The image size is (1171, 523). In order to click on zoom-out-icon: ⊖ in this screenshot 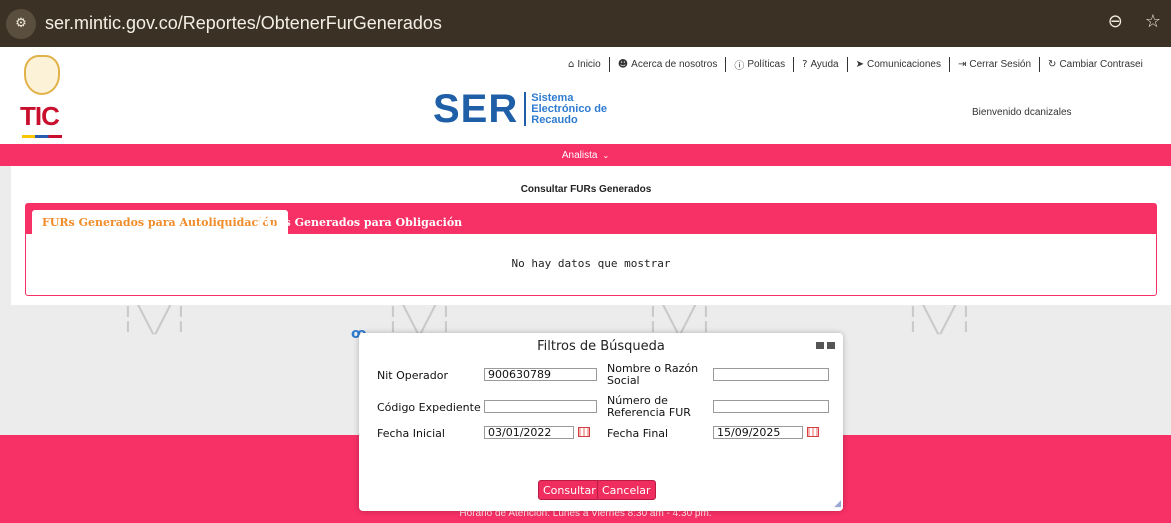, I will do `click(1115, 21)`.